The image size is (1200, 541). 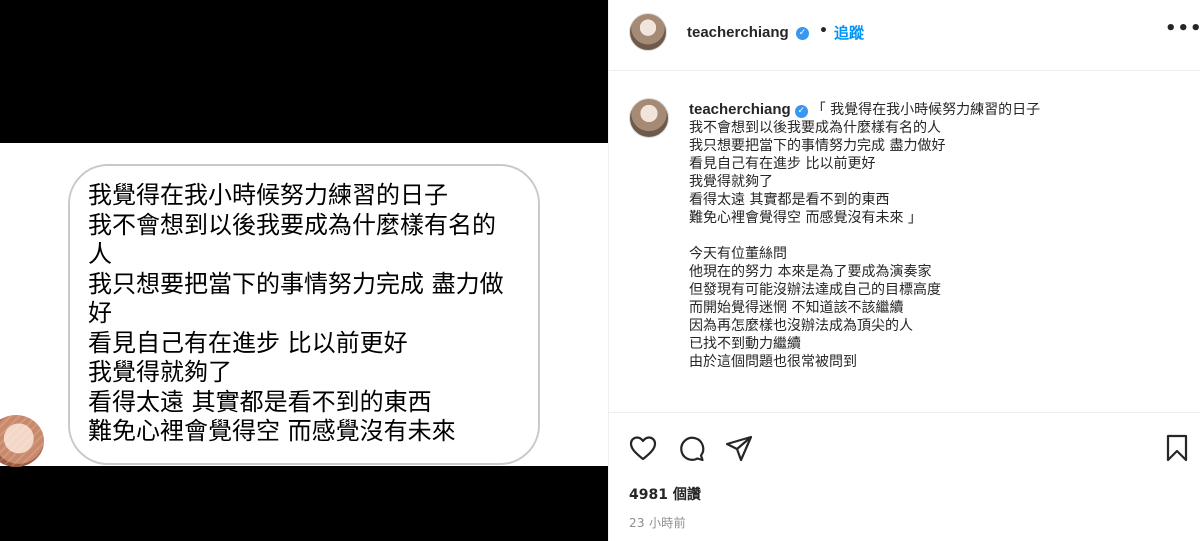 What do you see at coordinates (815, 290) in the screenshot?
I see `caption-line: 但發現有可能沒辦法達成自己的目標高度` at bounding box center [815, 290].